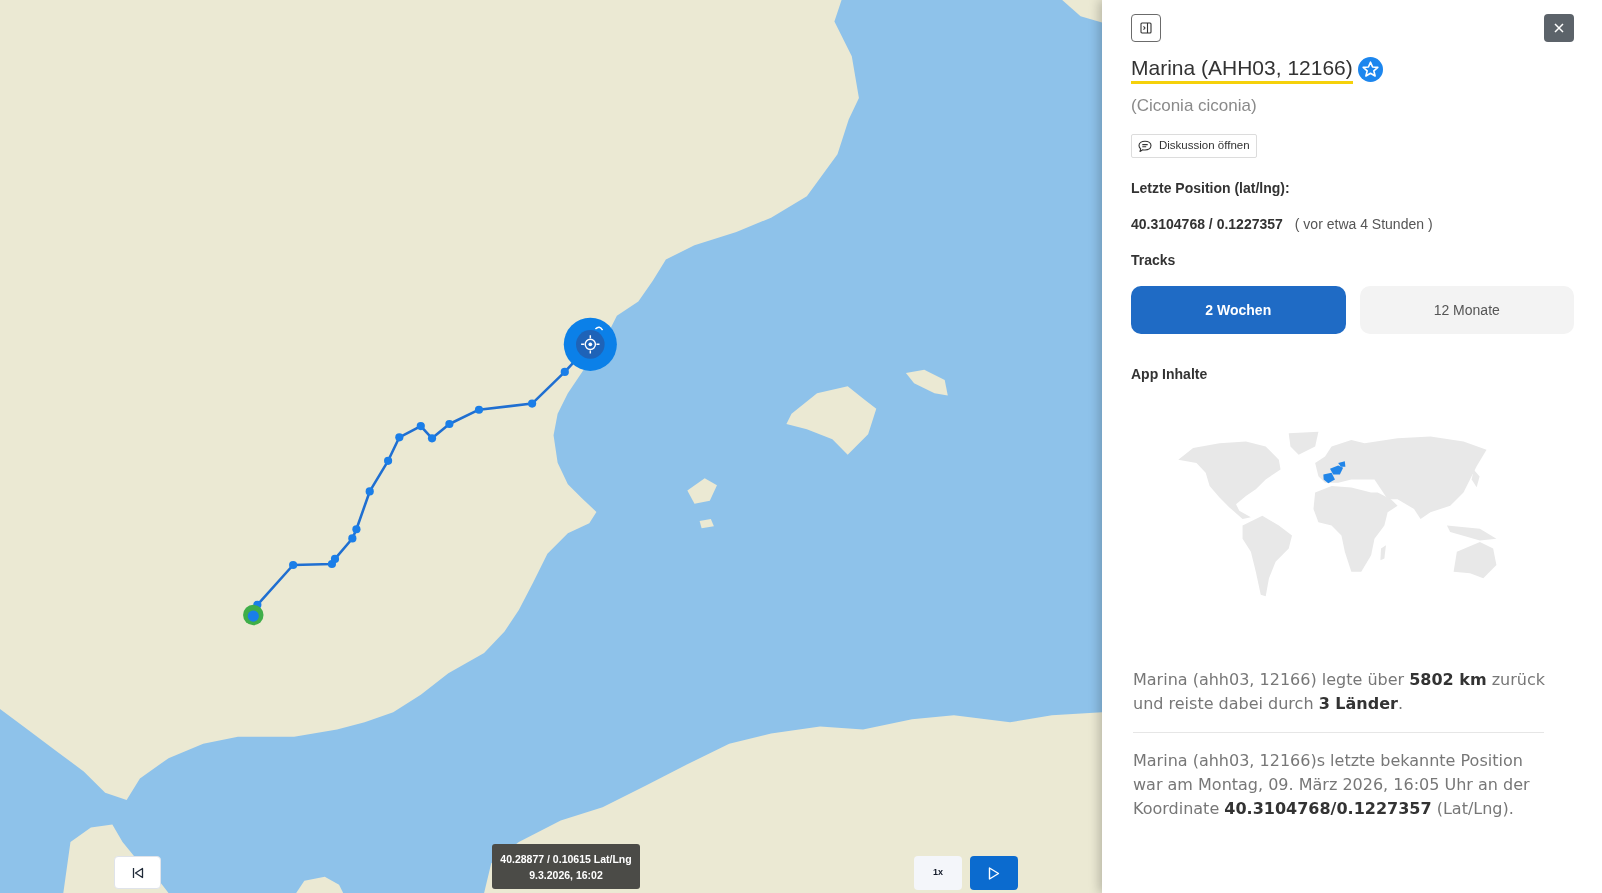 This screenshot has height=893, width=1602. What do you see at coordinates (253, 615) in the screenshot?
I see `start-marker` at bounding box center [253, 615].